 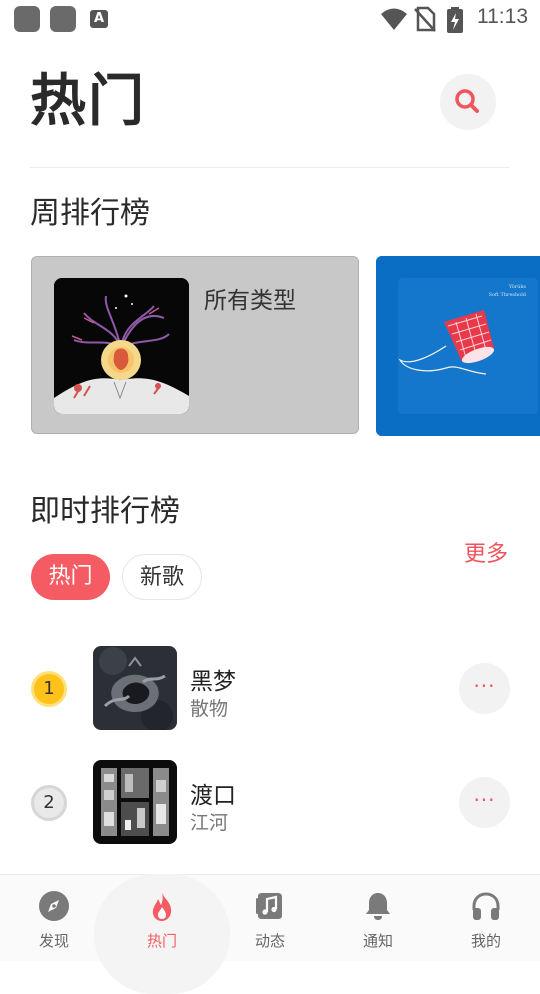 I want to click on nav-label: 热门, so click(x=161, y=941).